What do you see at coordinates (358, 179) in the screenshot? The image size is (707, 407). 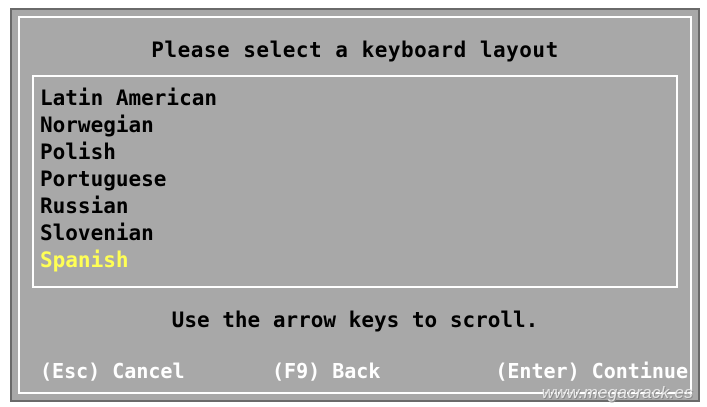 I see `layout-item: Portuguese` at bounding box center [358, 179].